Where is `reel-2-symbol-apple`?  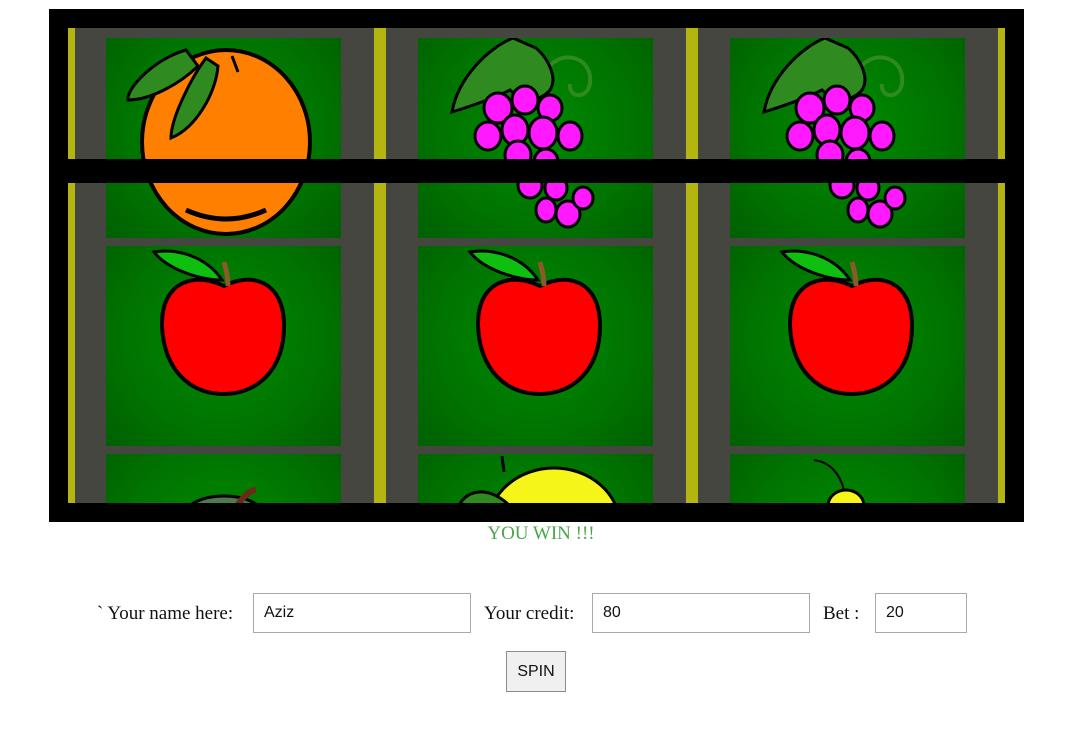
reel-2-symbol-apple is located at coordinates (535, 346).